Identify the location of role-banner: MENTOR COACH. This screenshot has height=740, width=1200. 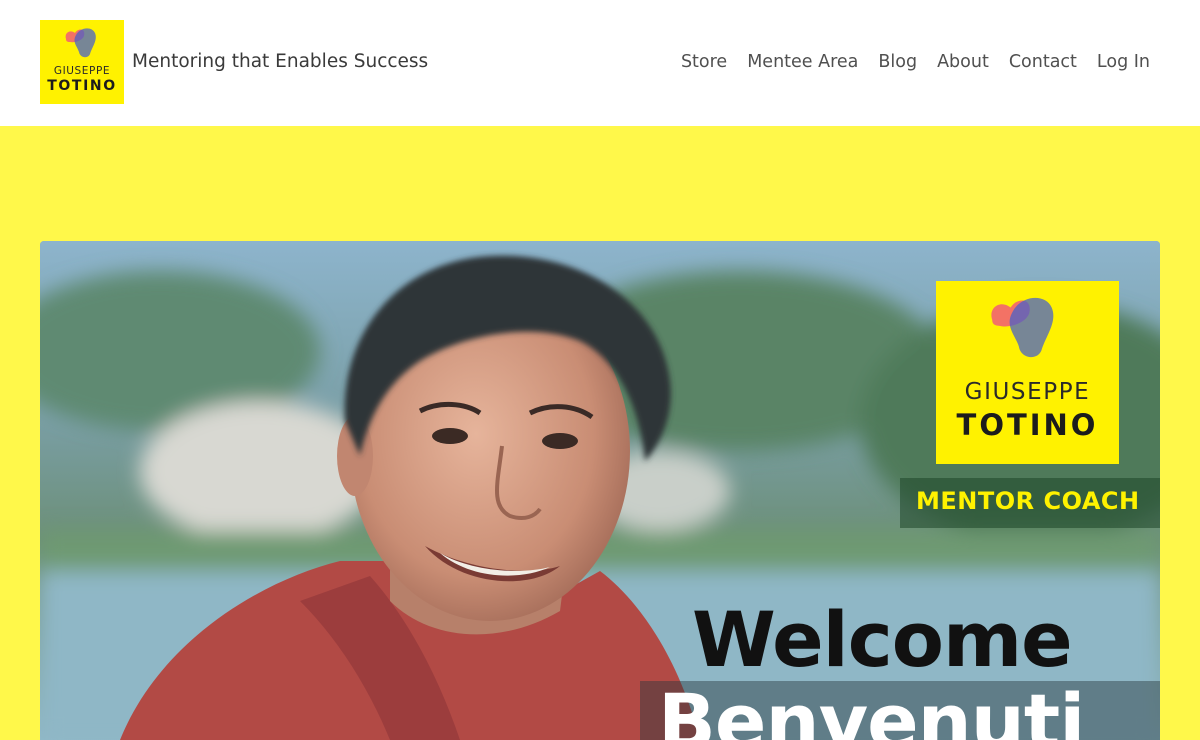
(1030, 503).